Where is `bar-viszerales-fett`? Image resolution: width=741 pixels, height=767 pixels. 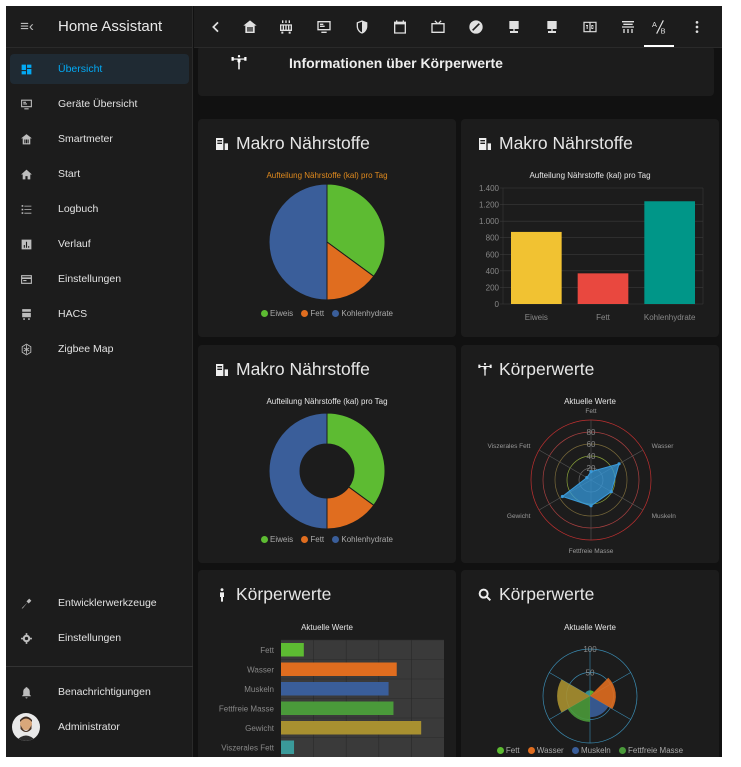 bar-viszerales-fett is located at coordinates (288, 747).